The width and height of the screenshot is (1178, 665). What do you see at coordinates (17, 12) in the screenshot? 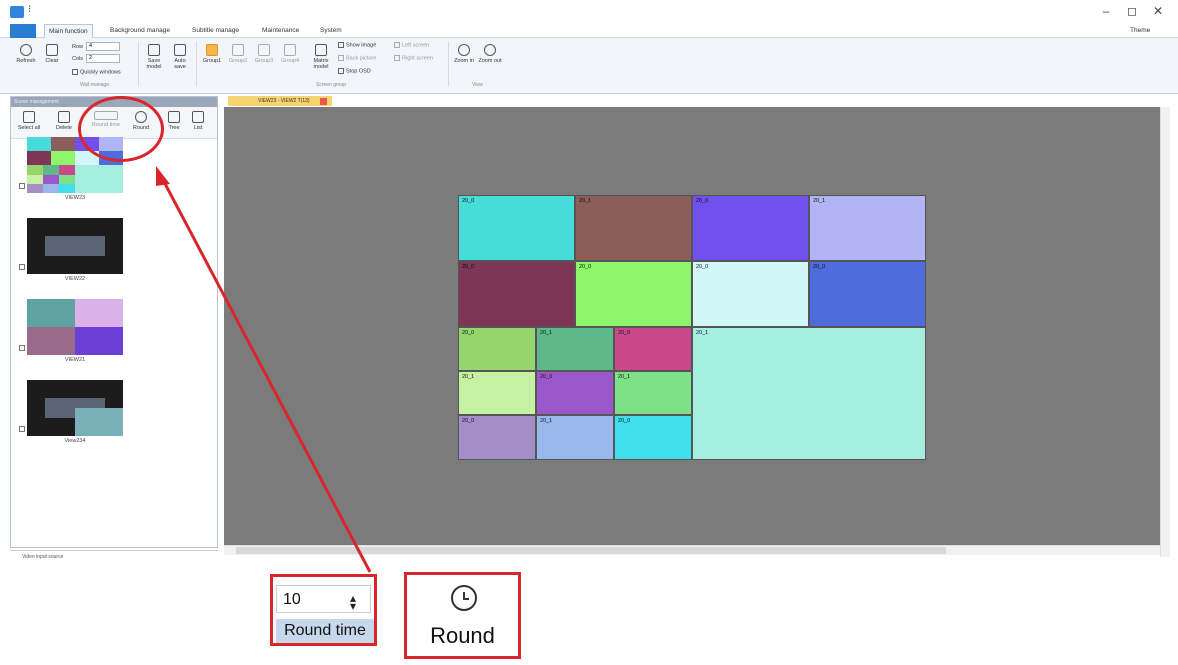
I see `app-icon` at bounding box center [17, 12].